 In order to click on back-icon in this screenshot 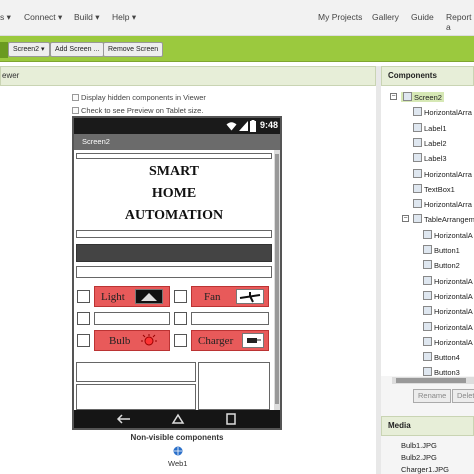, I will do `click(123, 419)`.